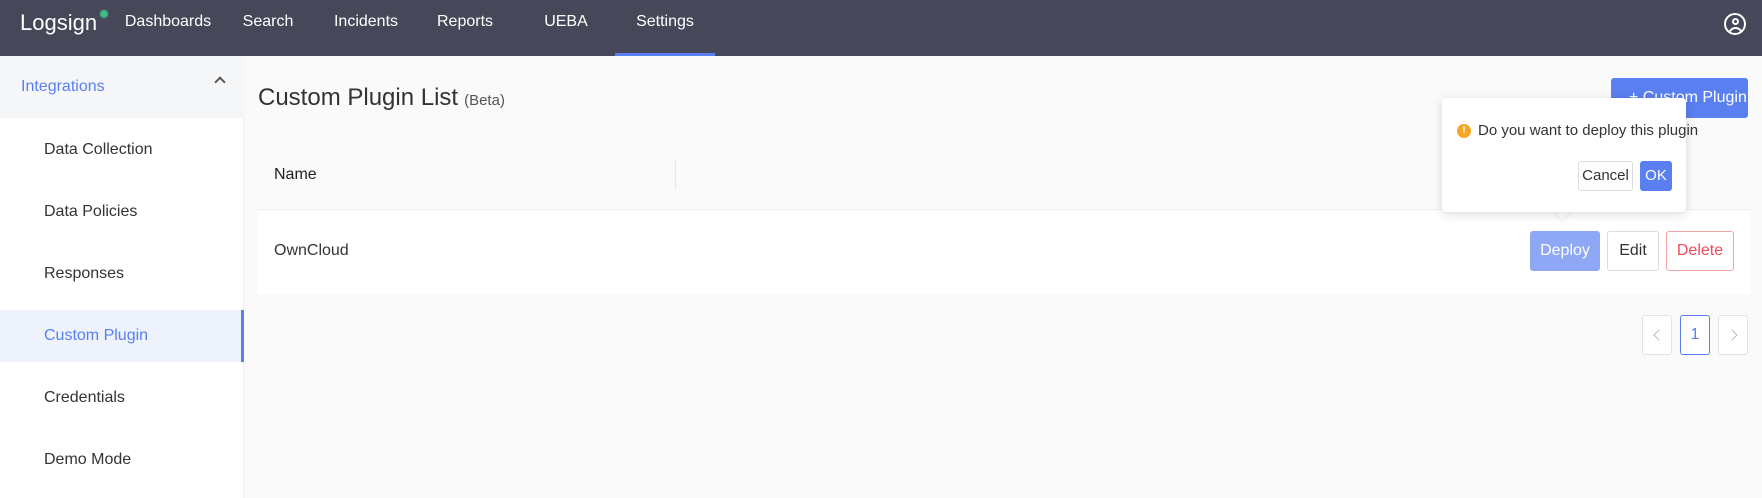  What do you see at coordinates (675, 175) in the screenshot?
I see `column-divider` at bounding box center [675, 175].